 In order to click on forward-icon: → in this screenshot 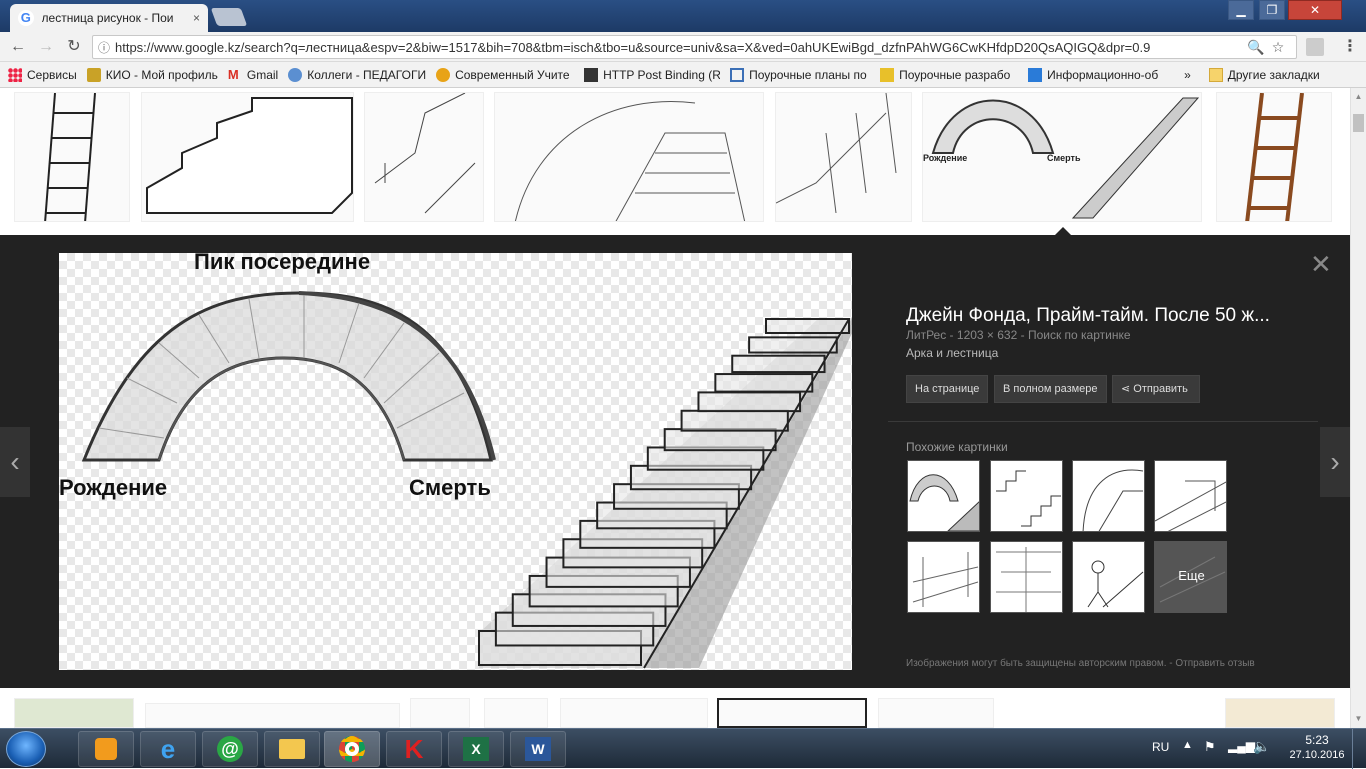, I will do `click(46, 47)`.